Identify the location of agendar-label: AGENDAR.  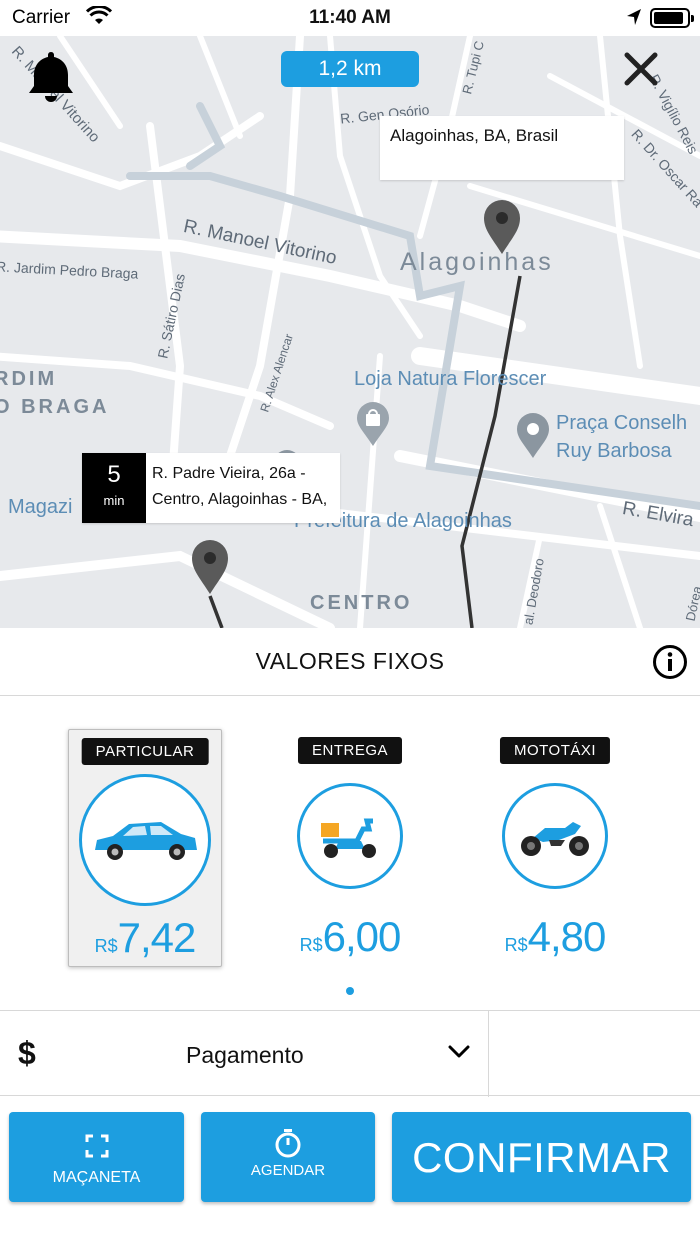
(288, 1170).